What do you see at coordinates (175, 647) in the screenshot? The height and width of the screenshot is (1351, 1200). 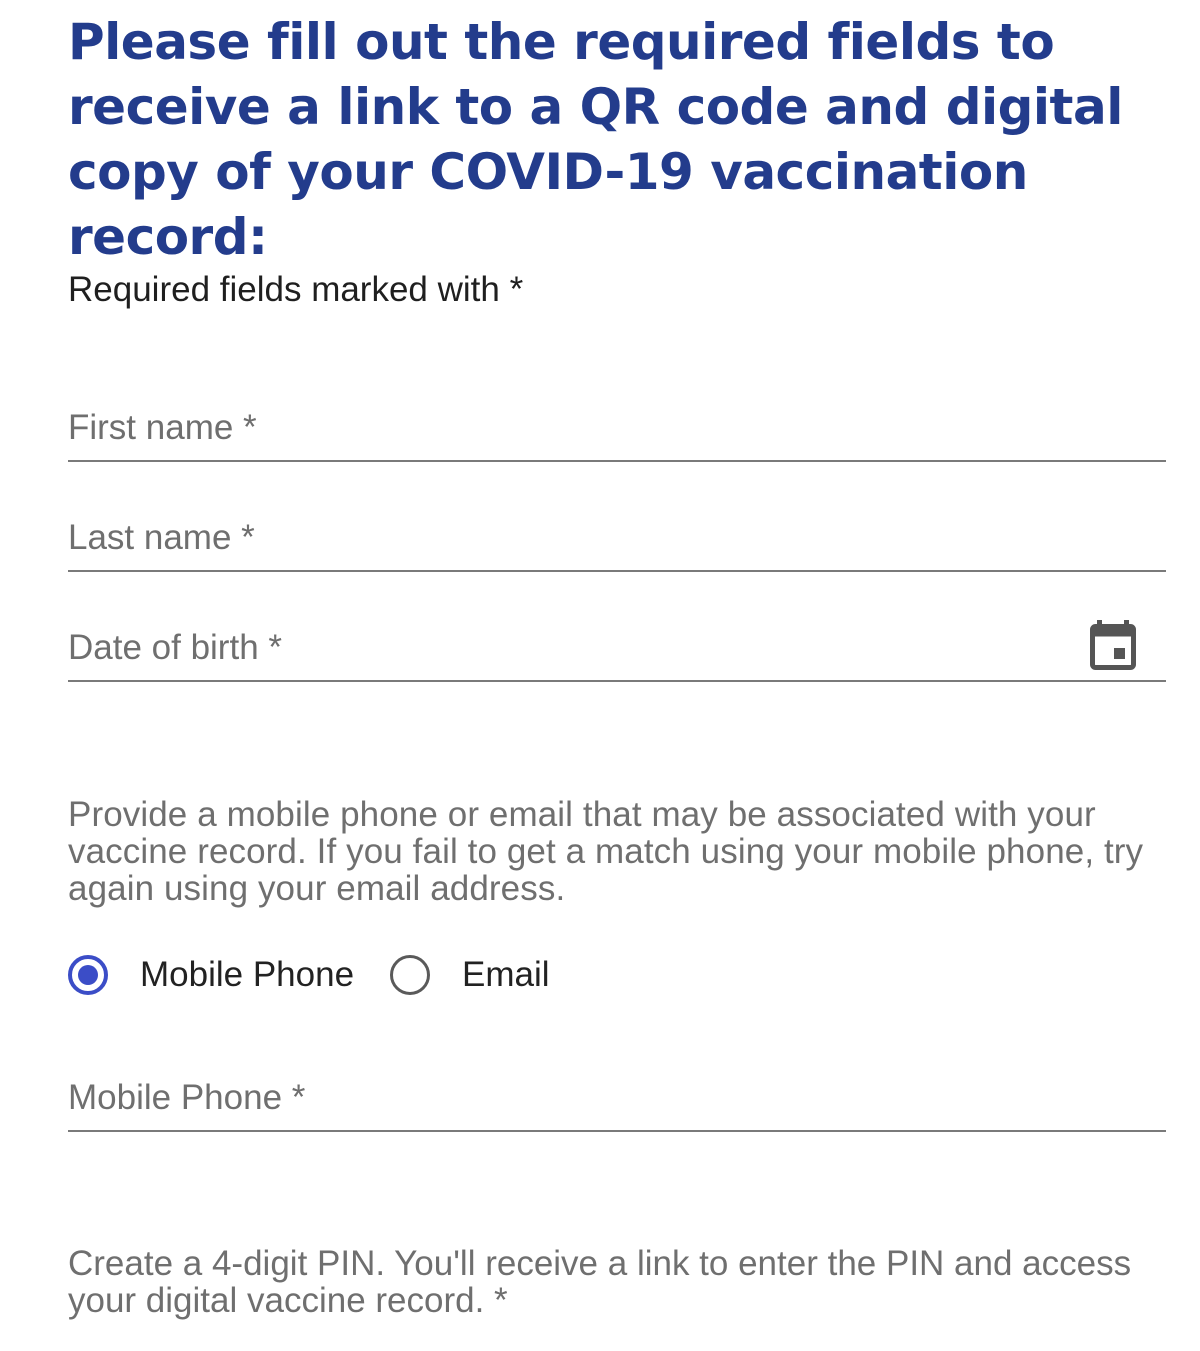 I see `date-of-birth-label: Date of birth *` at bounding box center [175, 647].